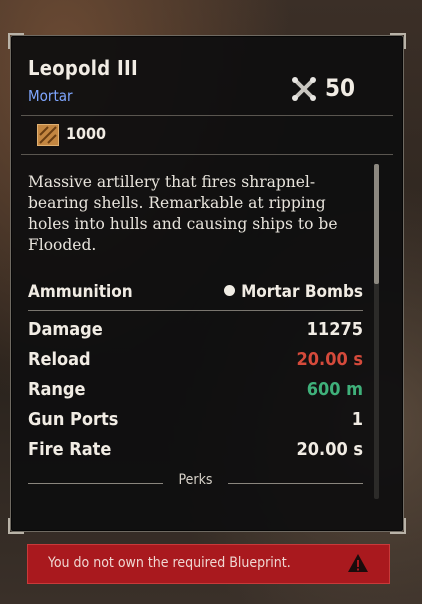  Describe the element at coordinates (59, 359) in the screenshot. I see `stat-label: Reload` at that location.